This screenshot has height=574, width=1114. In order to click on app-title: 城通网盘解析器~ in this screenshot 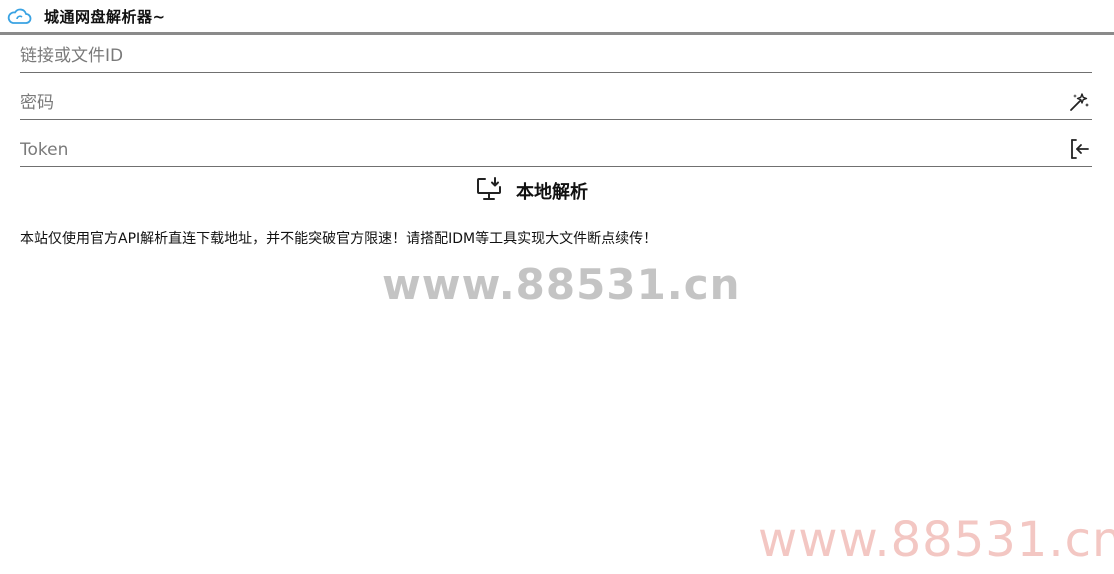, I will do `click(105, 16)`.